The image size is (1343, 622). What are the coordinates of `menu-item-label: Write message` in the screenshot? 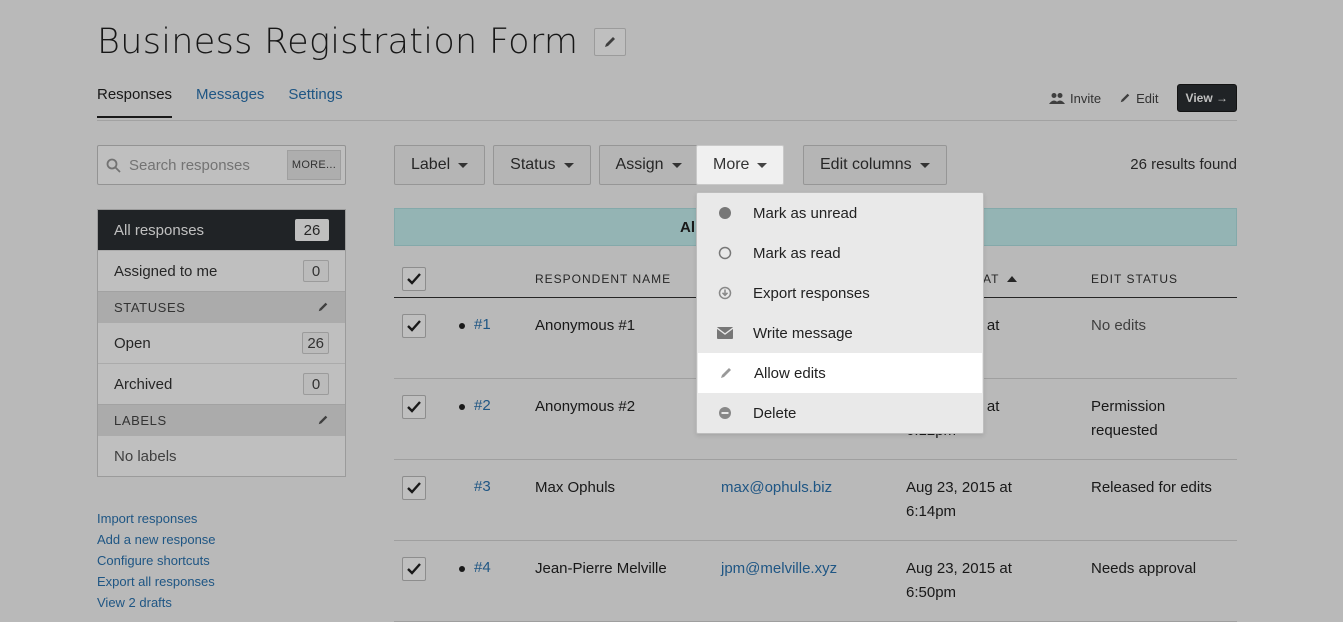 It's located at (803, 333).